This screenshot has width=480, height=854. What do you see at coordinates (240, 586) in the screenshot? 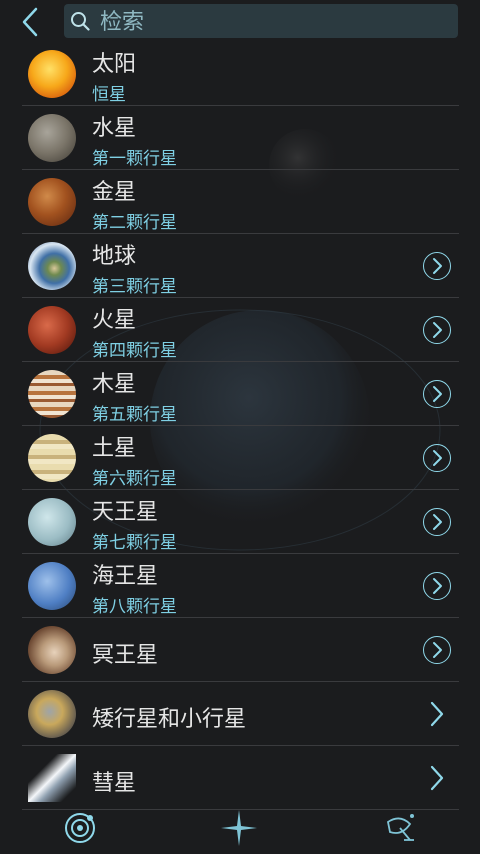
I see `list-item-neptune: 海王星 第八颗行星` at bounding box center [240, 586].